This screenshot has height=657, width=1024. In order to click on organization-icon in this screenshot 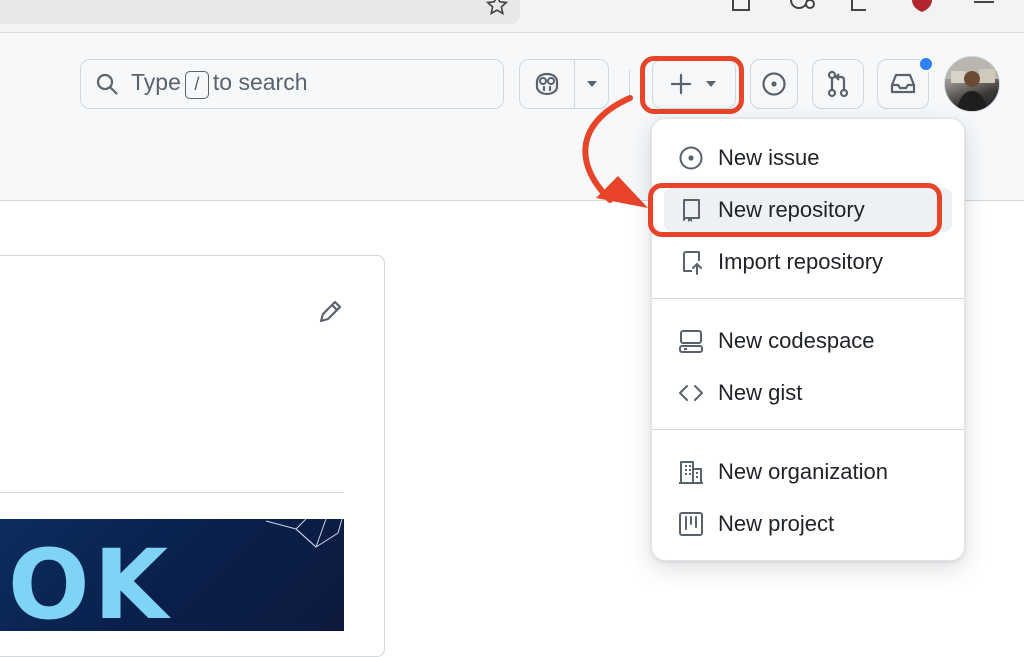, I will do `click(691, 472)`.